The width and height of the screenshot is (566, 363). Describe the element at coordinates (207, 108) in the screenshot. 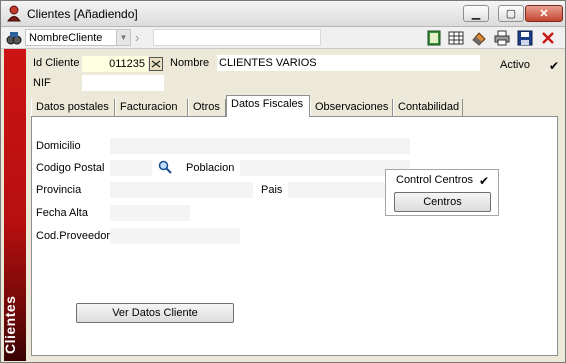

I see `tab-otros: Otros` at that location.